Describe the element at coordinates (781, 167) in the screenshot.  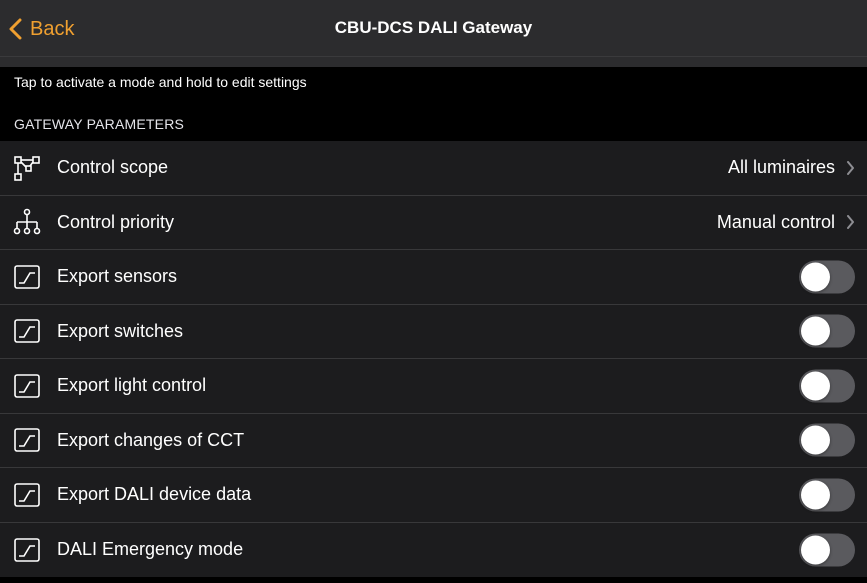
I see `row-value: All luminaires` at that location.